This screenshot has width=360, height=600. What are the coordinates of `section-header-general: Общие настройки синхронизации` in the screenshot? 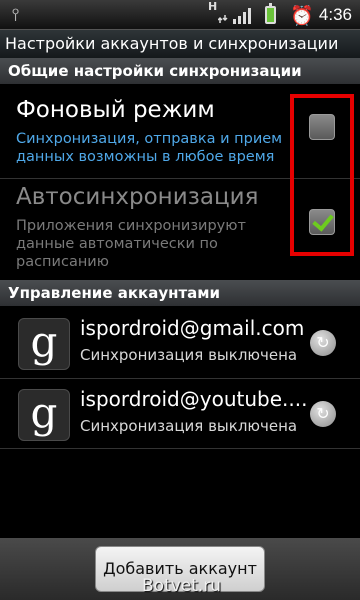 It's located at (180, 71).